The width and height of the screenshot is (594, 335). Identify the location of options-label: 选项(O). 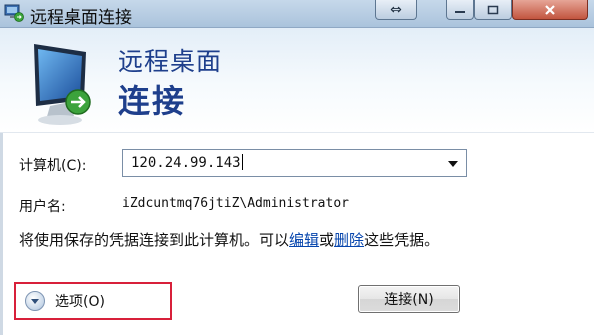
(80, 302).